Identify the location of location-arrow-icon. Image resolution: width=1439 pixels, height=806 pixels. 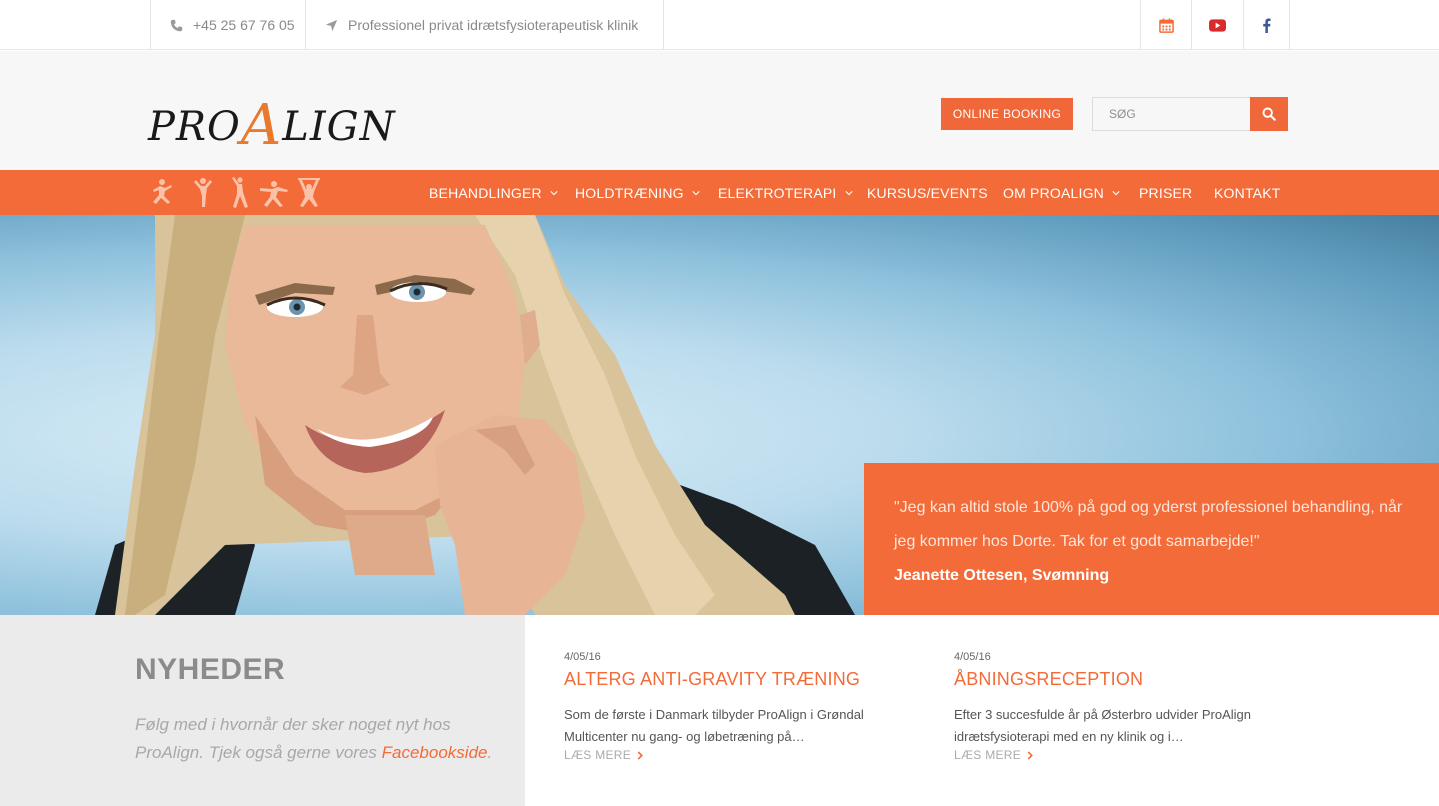
(331, 25).